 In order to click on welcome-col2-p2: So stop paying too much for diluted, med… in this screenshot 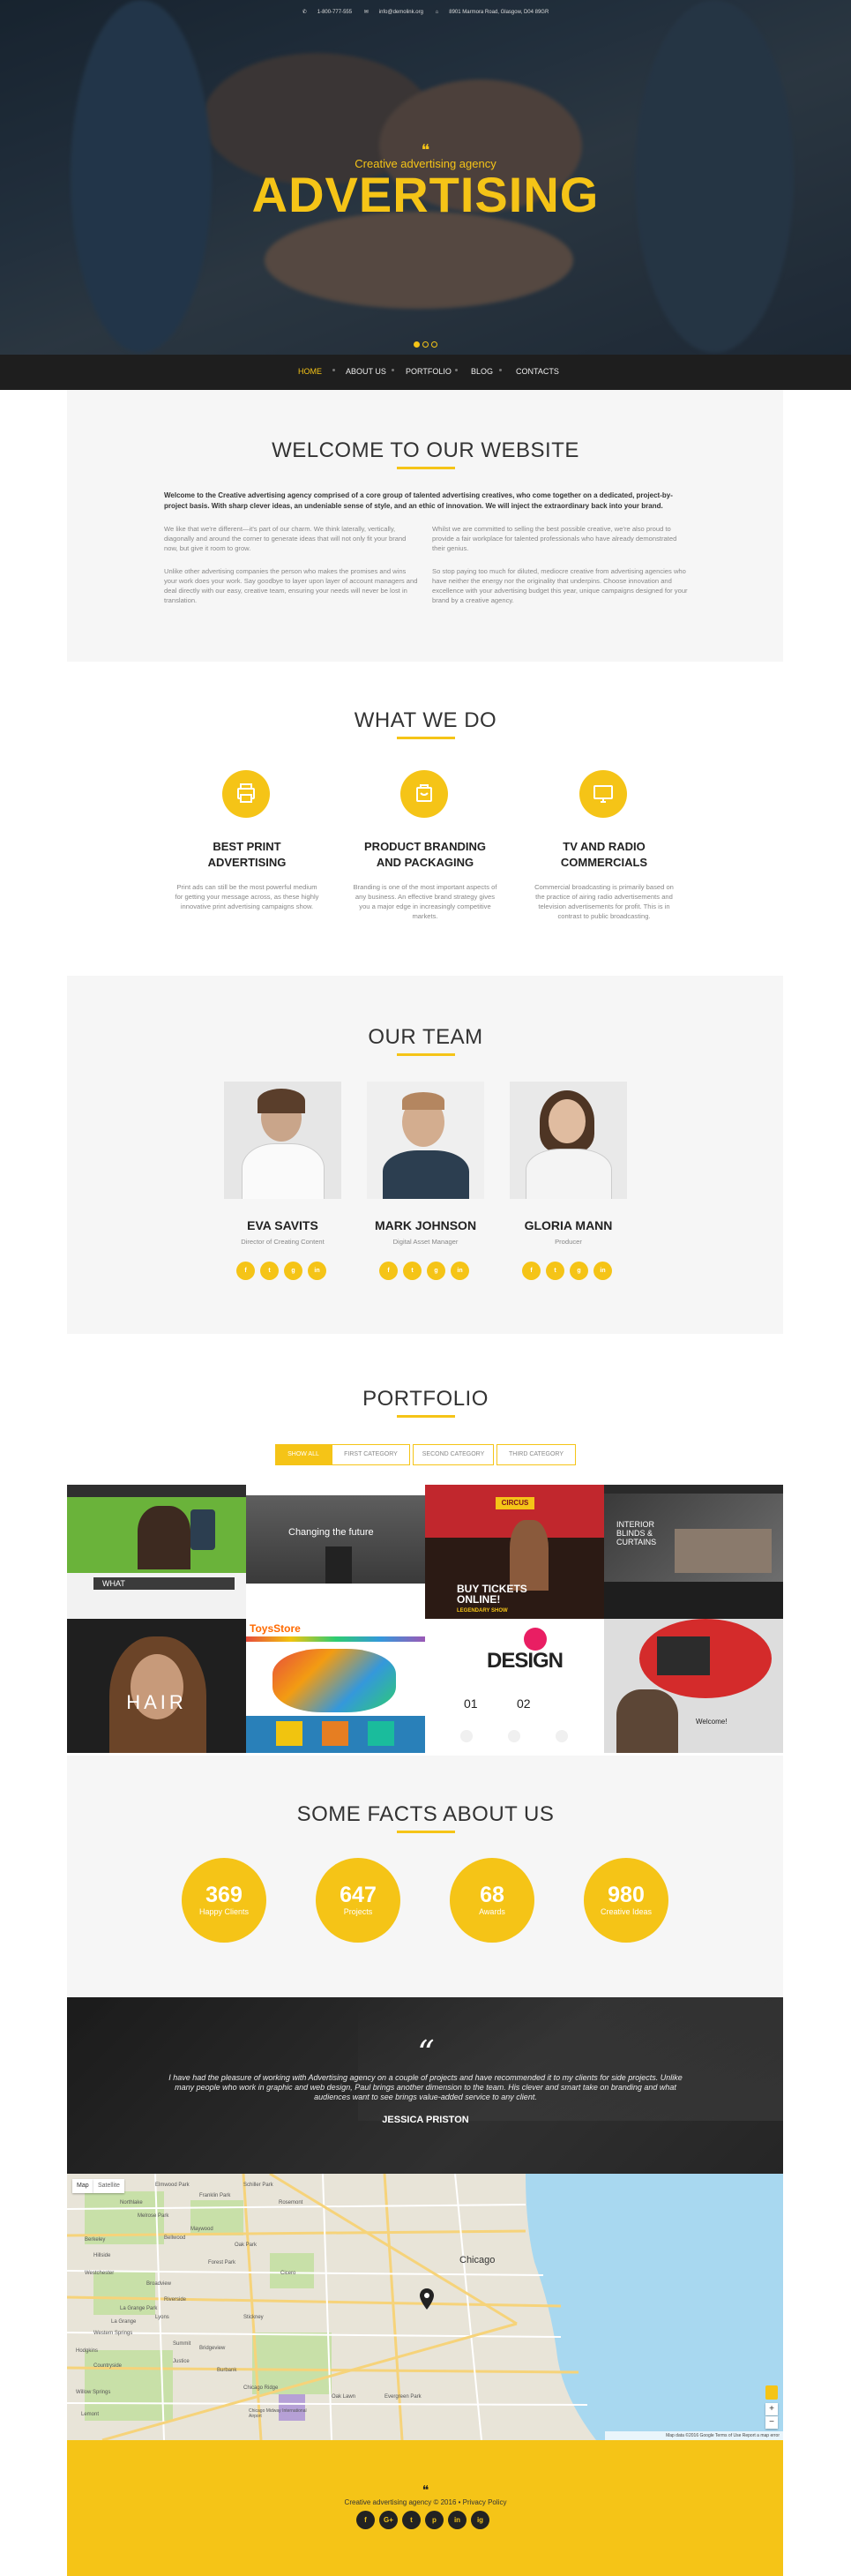, I will do `click(560, 586)`.